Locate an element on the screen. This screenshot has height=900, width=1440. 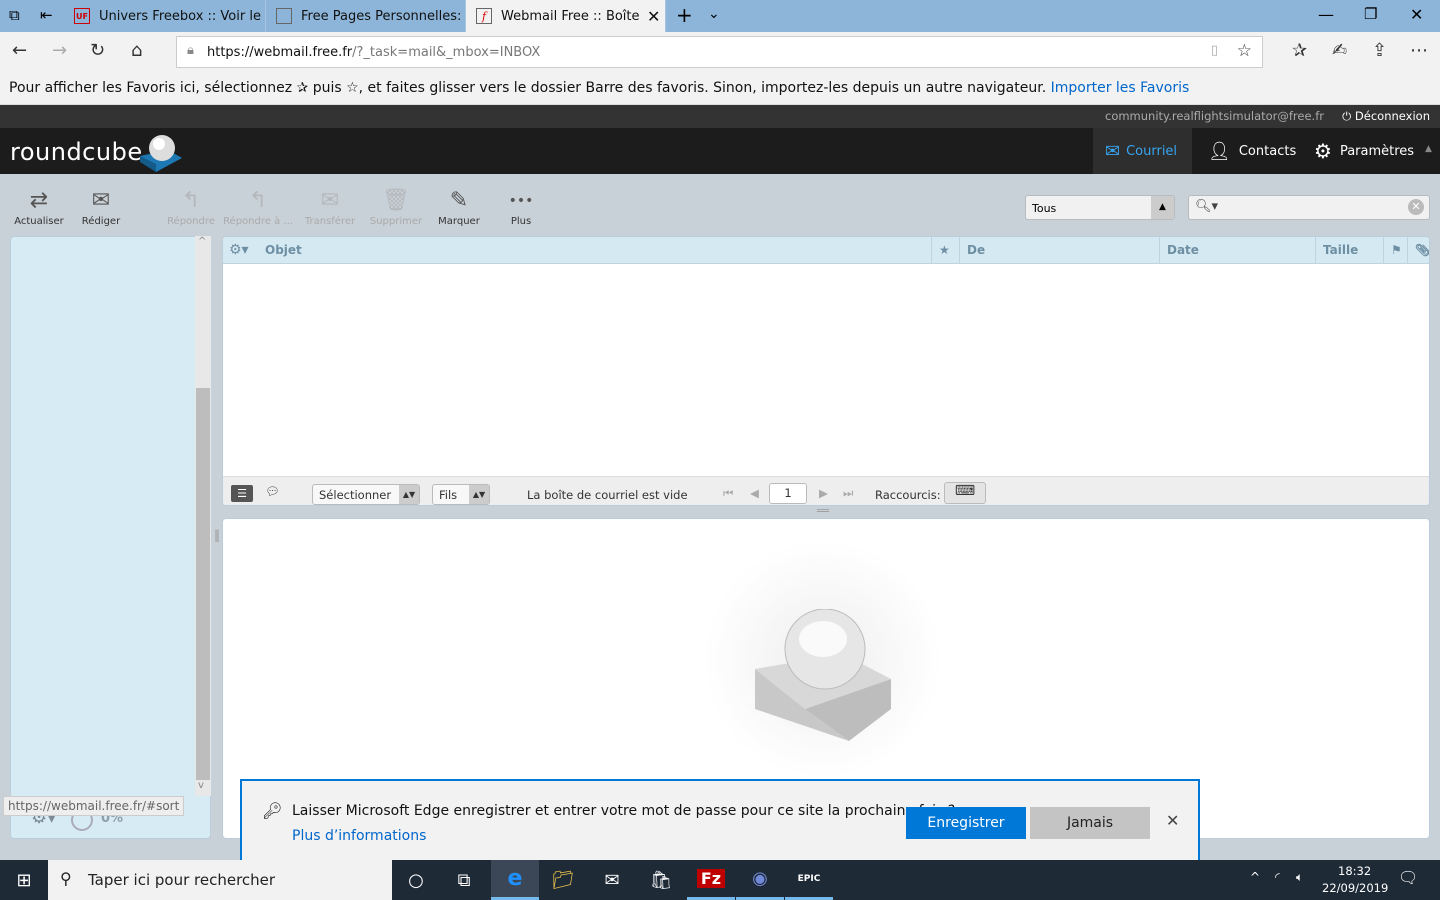
back-icon: ← is located at coordinates (19, 50).